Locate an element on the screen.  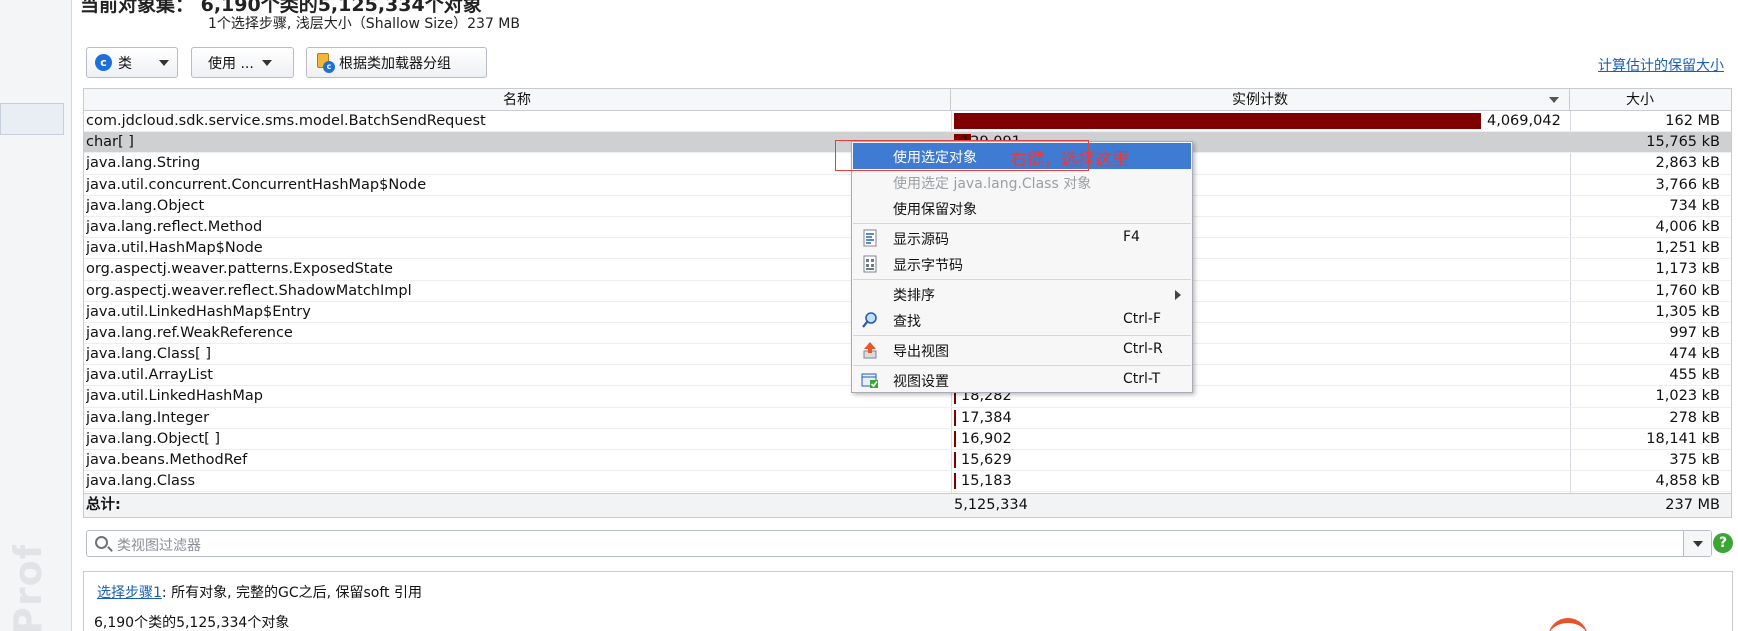
sidebar-watermark: Profiler is located at coordinates (28, 588).